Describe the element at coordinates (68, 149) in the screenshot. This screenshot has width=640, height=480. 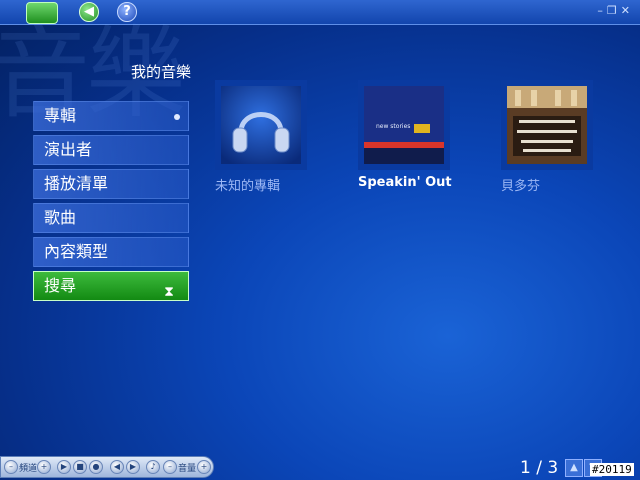
I see `menu-item-label: 演出者` at that location.